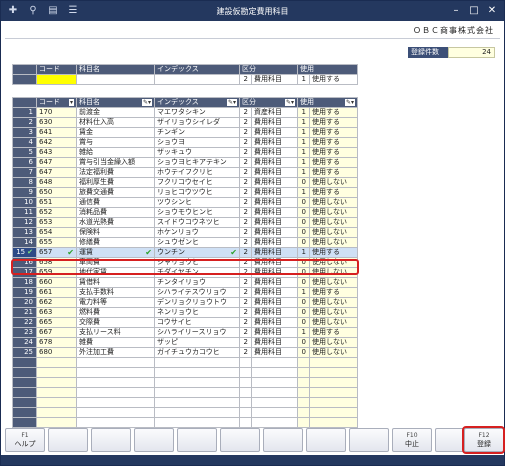 Image resolution: width=505 pixels, height=466 pixels. What do you see at coordinates (115, 192) in the screenshot?
I see `name-cell: 旅費交通費` at bounding box center [115, 192].